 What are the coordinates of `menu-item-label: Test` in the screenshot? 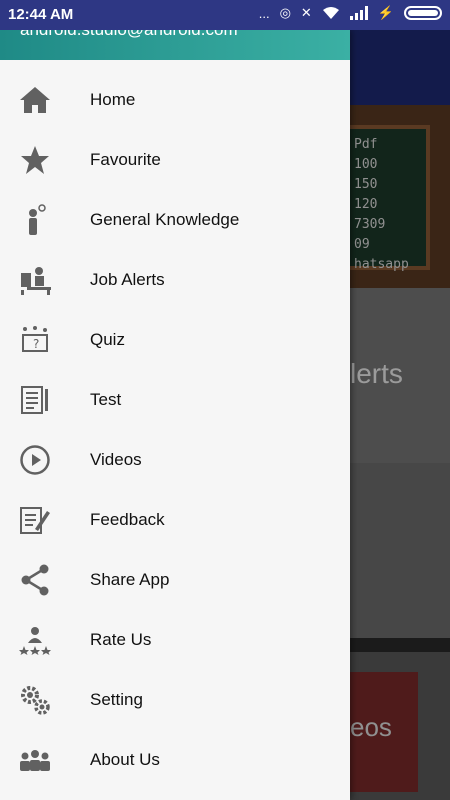 It's located at (106, 399).